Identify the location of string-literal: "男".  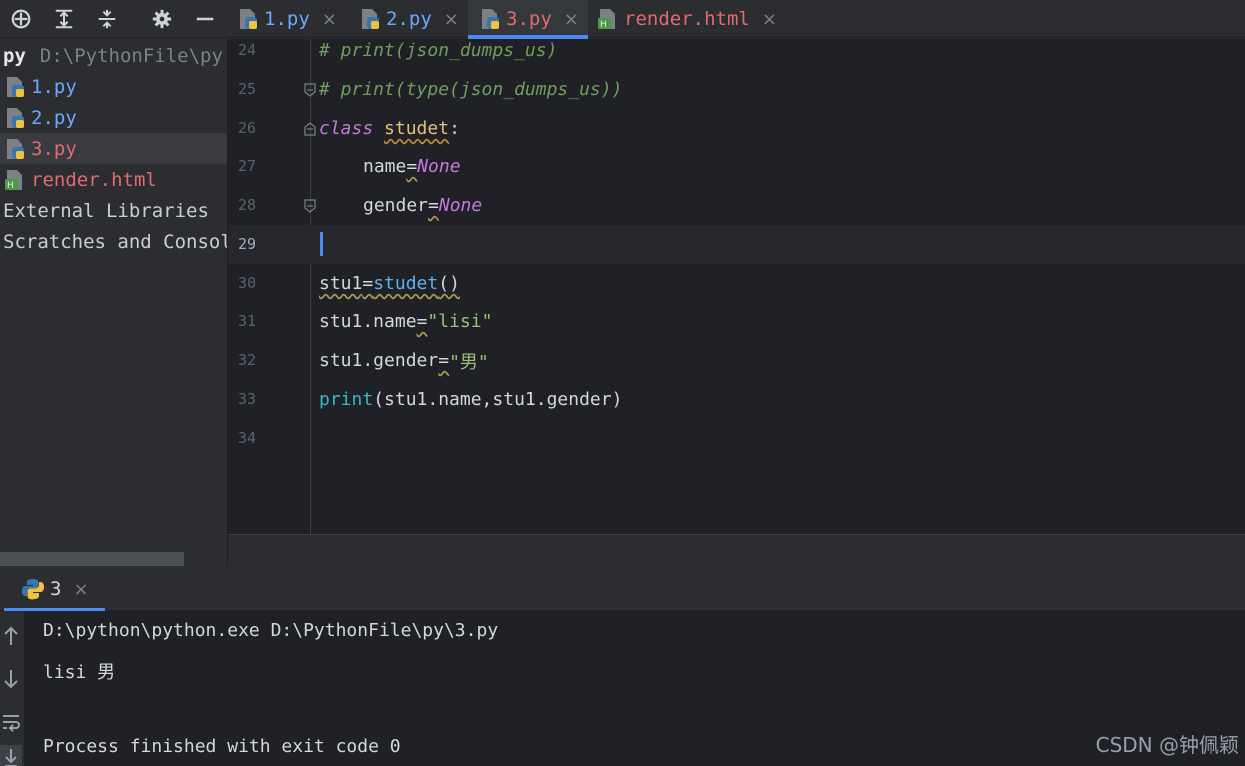
(469, 362).